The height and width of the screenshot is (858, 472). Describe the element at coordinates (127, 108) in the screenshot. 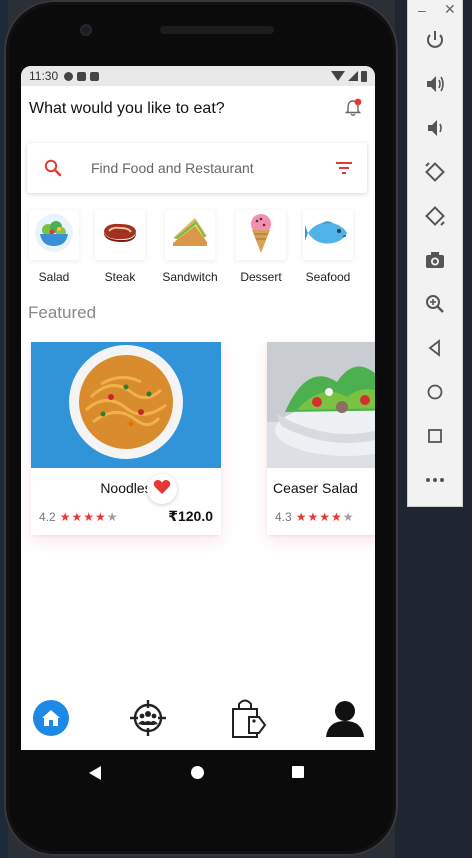

I see `page-title: What would you like to eat?` at that location.